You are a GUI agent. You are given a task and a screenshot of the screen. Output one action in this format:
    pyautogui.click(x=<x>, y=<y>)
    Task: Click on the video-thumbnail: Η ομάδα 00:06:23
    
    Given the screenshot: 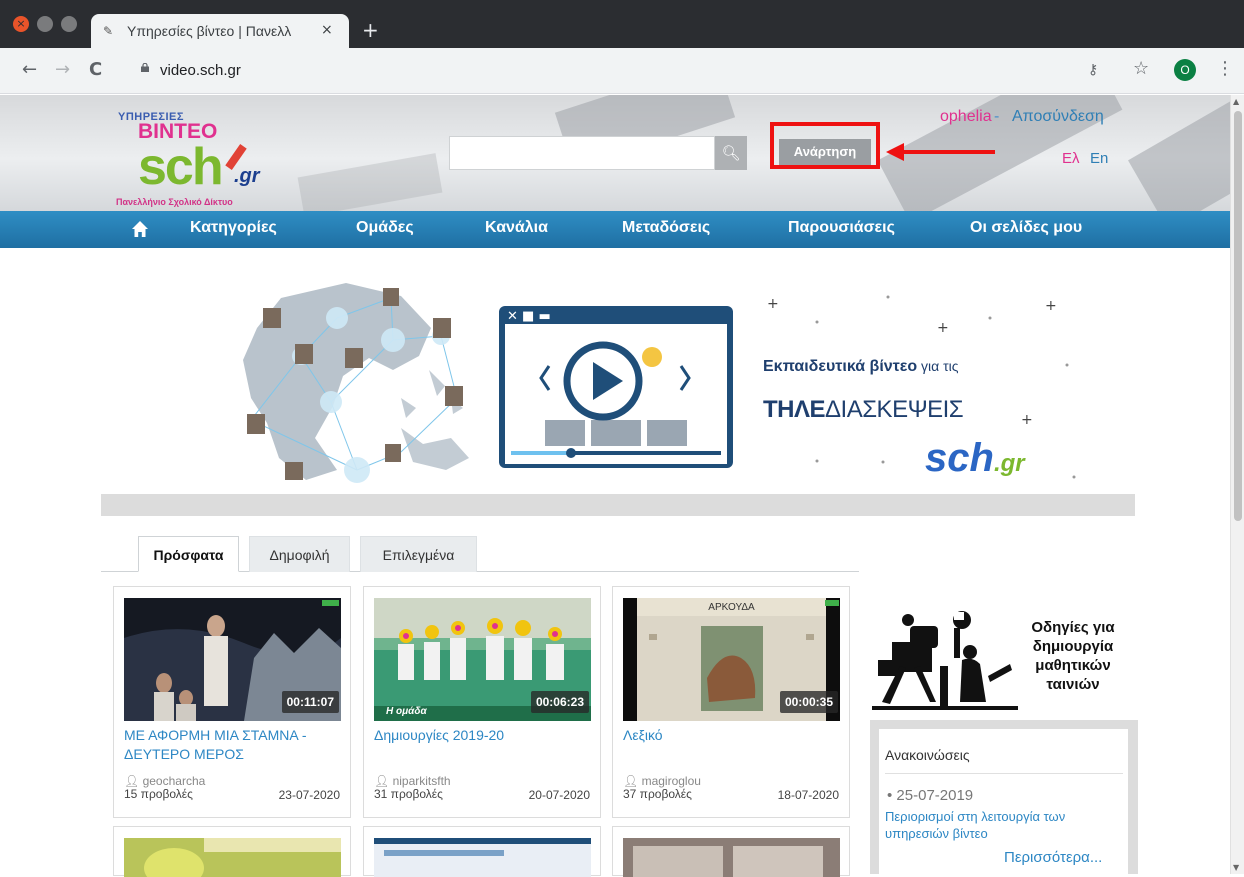 What is the action you would take?
    pyautogui.click(x=482, y=659)
    